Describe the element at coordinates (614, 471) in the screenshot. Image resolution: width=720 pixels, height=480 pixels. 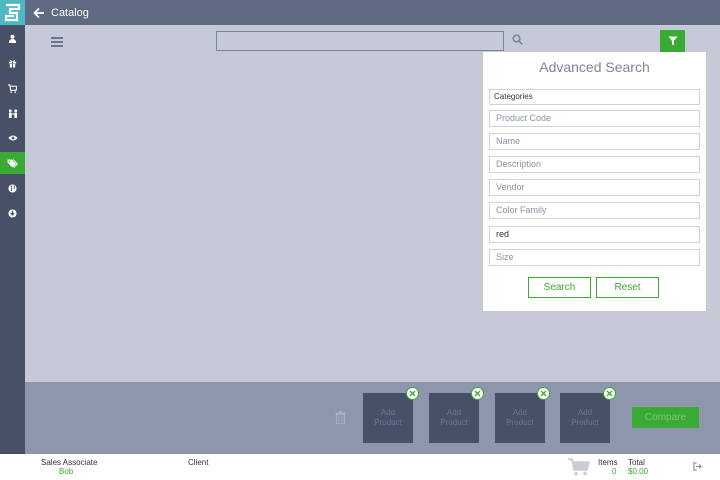
I see `items-count: 0` at that location.